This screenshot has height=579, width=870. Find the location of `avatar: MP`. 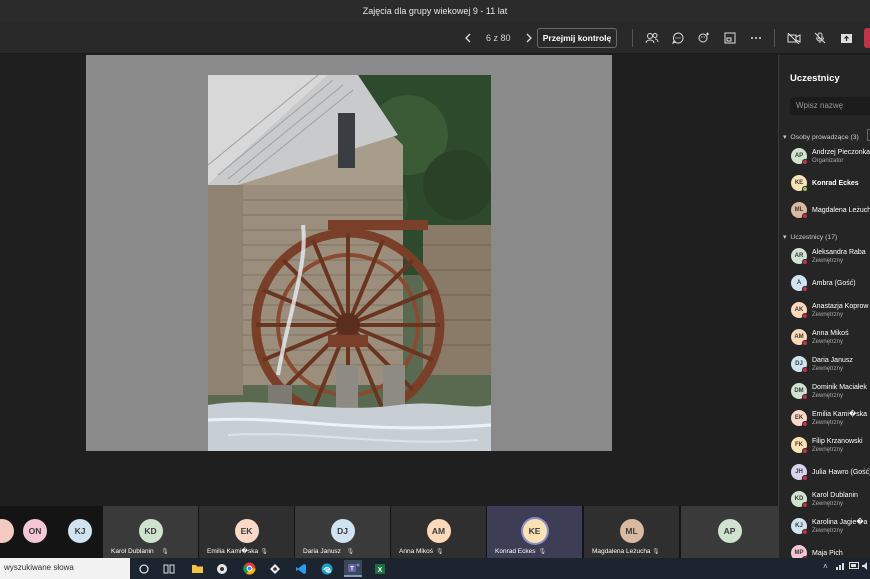

avatar: MP is located at coordinates (799, 551).